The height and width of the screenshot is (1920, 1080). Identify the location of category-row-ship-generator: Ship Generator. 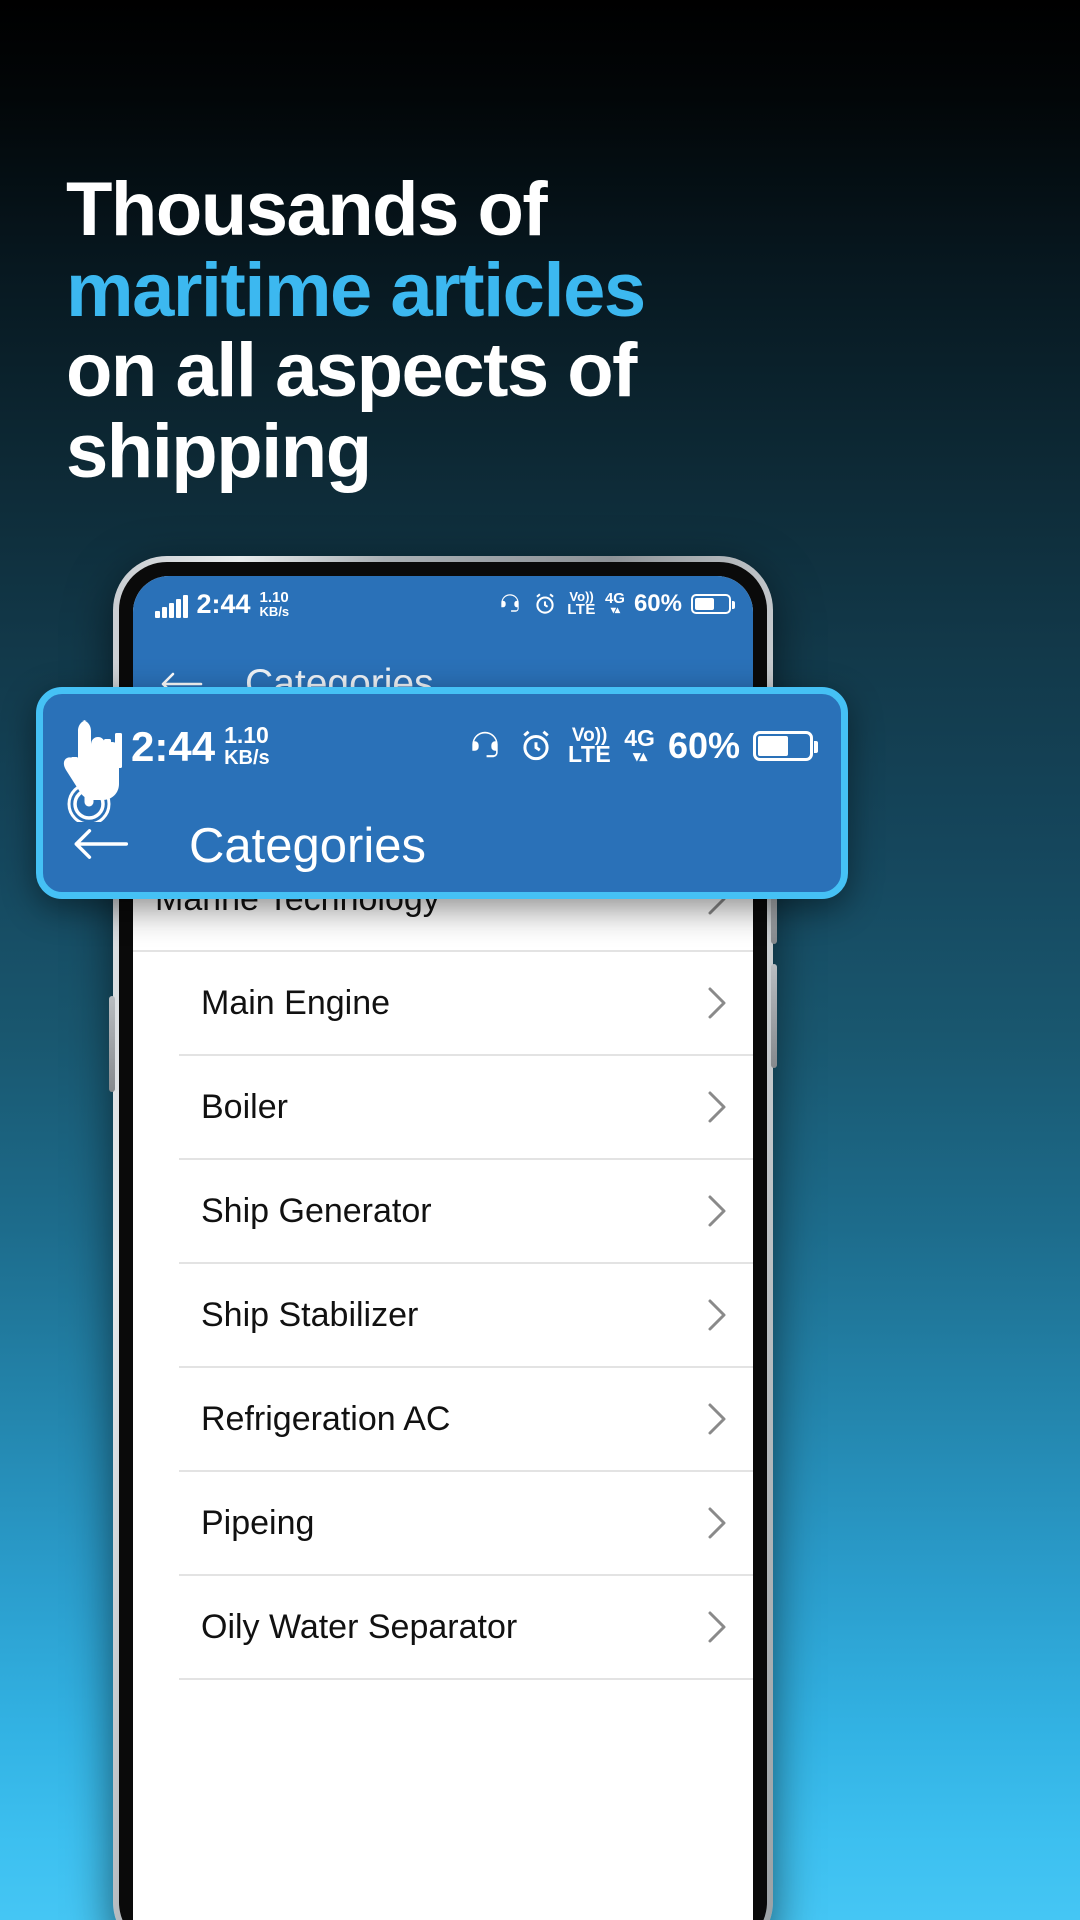
(466, 1212).